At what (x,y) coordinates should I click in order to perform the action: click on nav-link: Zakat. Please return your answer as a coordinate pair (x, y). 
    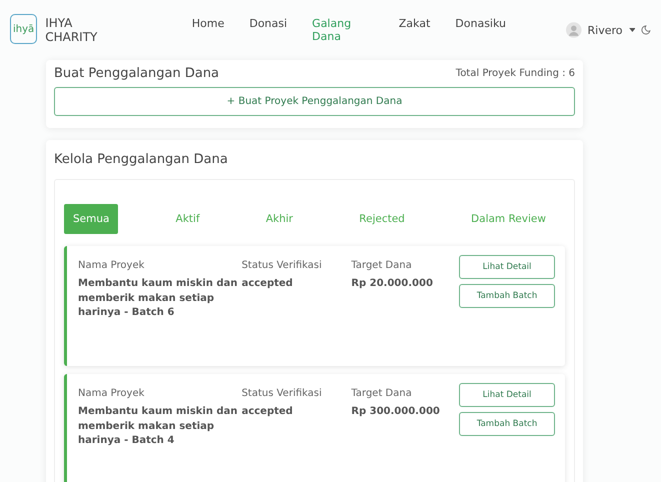
    Looking at the image, I should click on (414, 30).